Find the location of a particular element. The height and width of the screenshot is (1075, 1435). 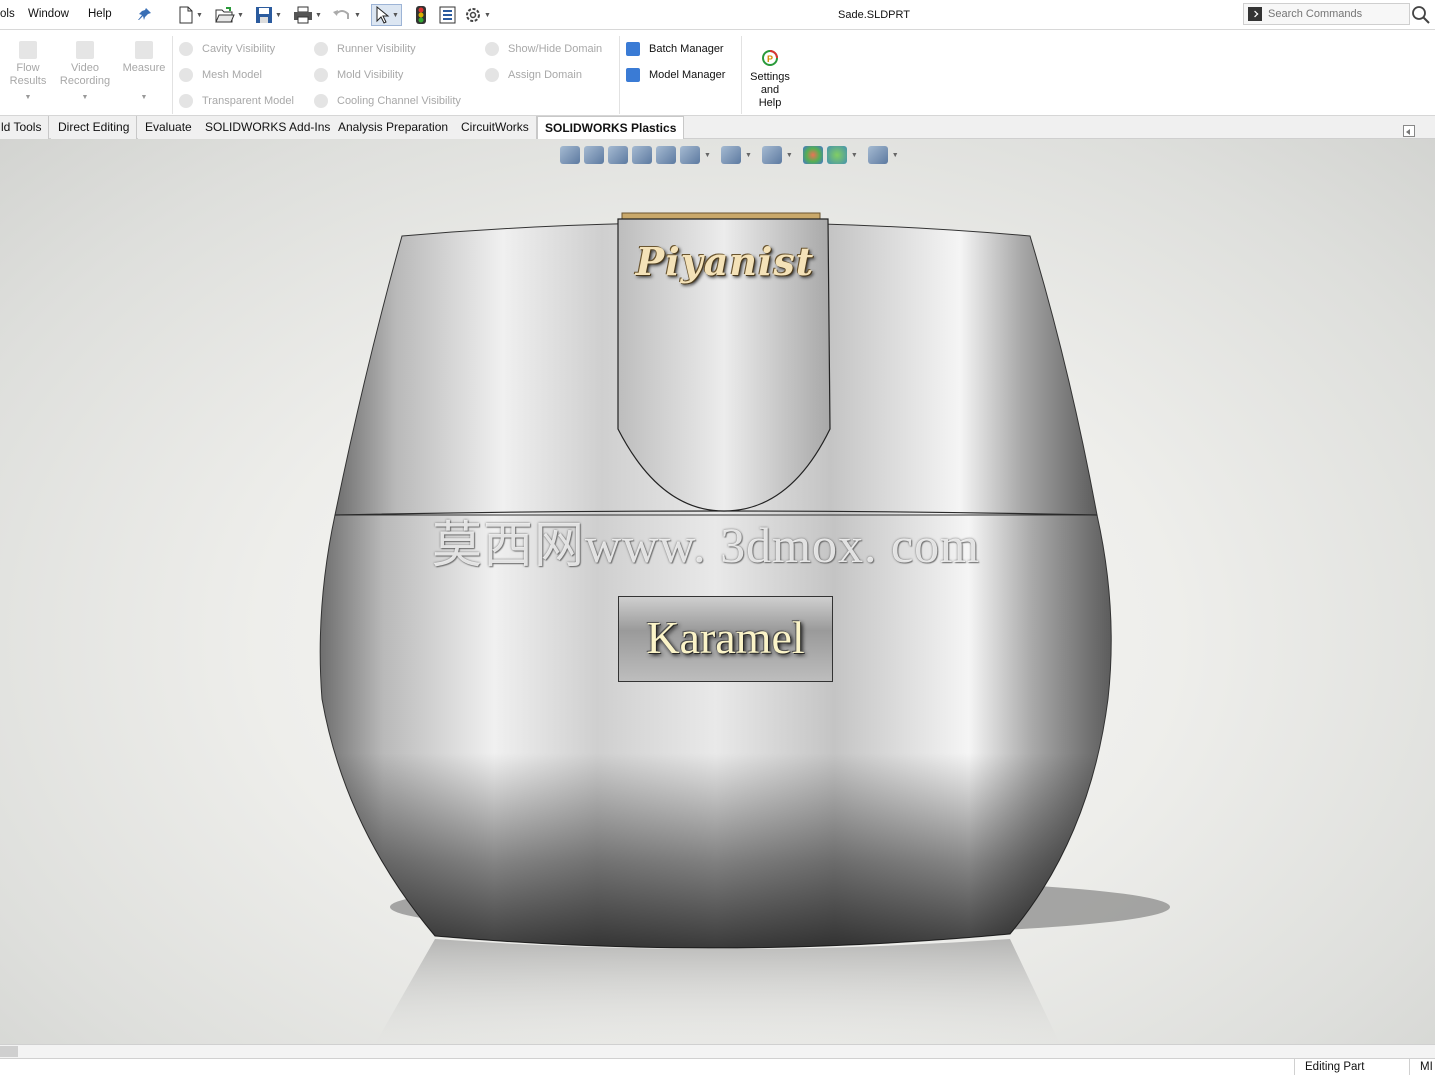

mesh-model-label: Mesh Model is located at coordinates (232, 75).